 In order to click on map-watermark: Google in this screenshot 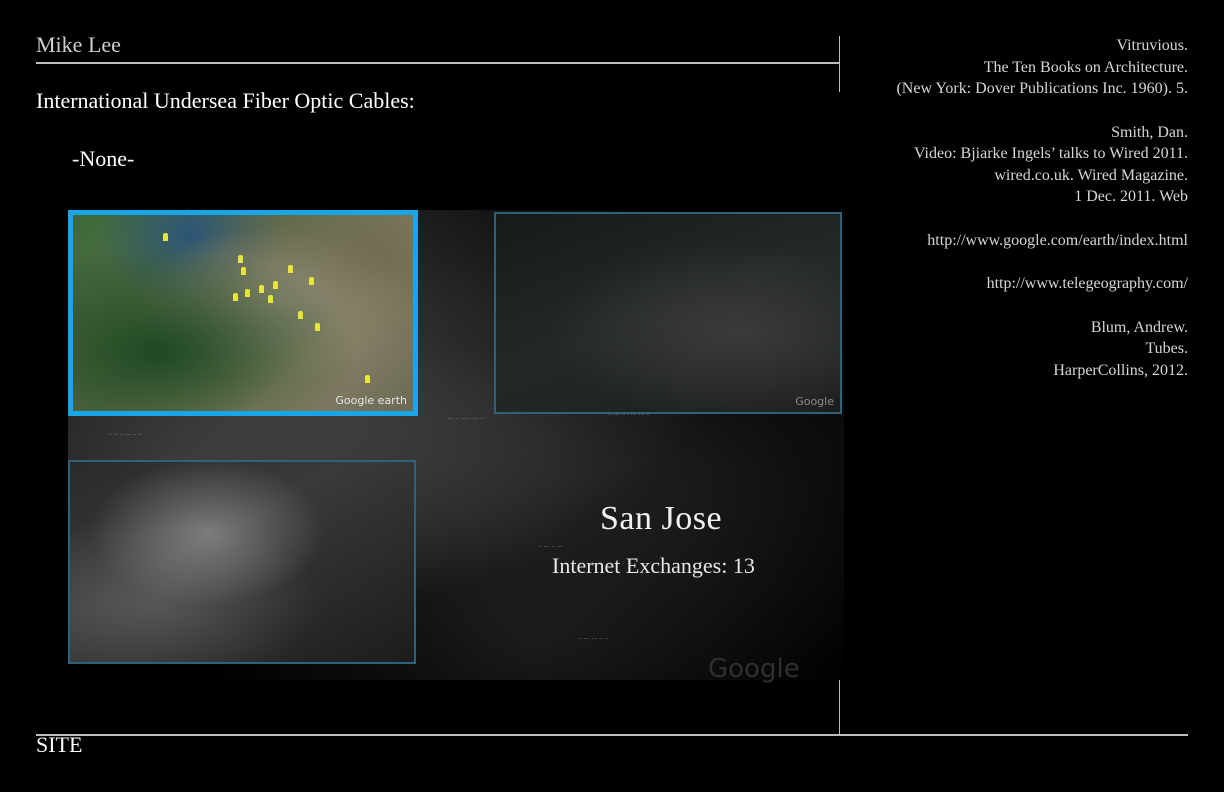, I will do `click(754, 669)`.